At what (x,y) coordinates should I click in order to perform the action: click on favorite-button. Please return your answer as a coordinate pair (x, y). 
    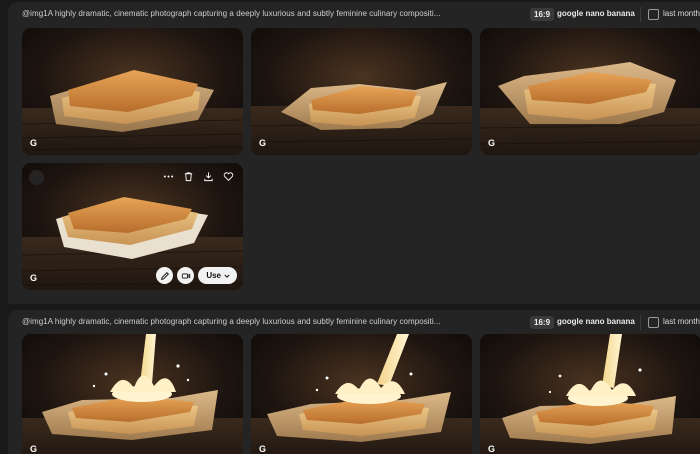
    Looking at the image, I should click on (228, 176).